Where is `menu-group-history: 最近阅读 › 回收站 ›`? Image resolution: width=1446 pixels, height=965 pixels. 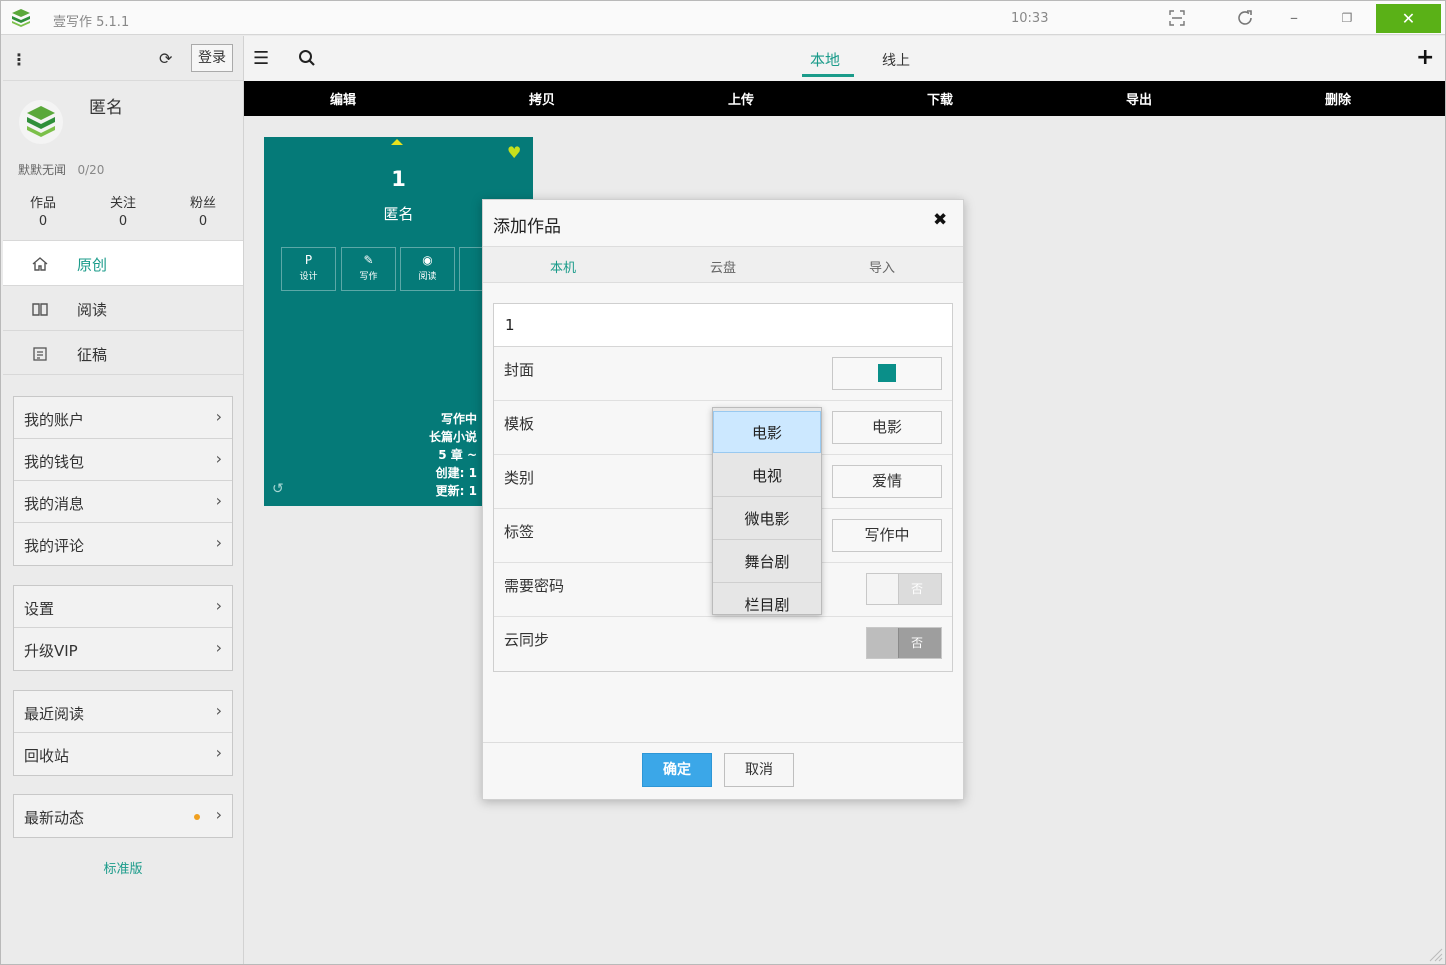
menu-group-history: 最近阅读 › 回收站 › is located at coordinates (123, 733).